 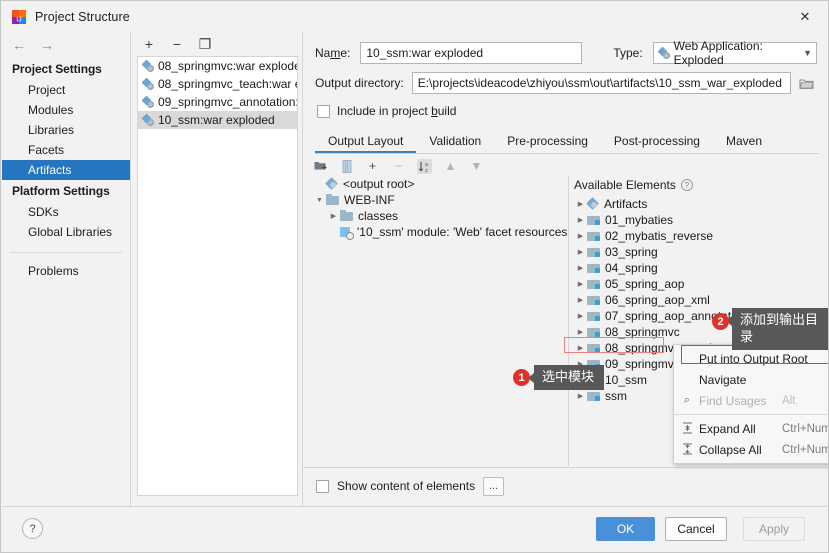 I want to click on arrow-right-icon: →, so click(x=47, y=45).